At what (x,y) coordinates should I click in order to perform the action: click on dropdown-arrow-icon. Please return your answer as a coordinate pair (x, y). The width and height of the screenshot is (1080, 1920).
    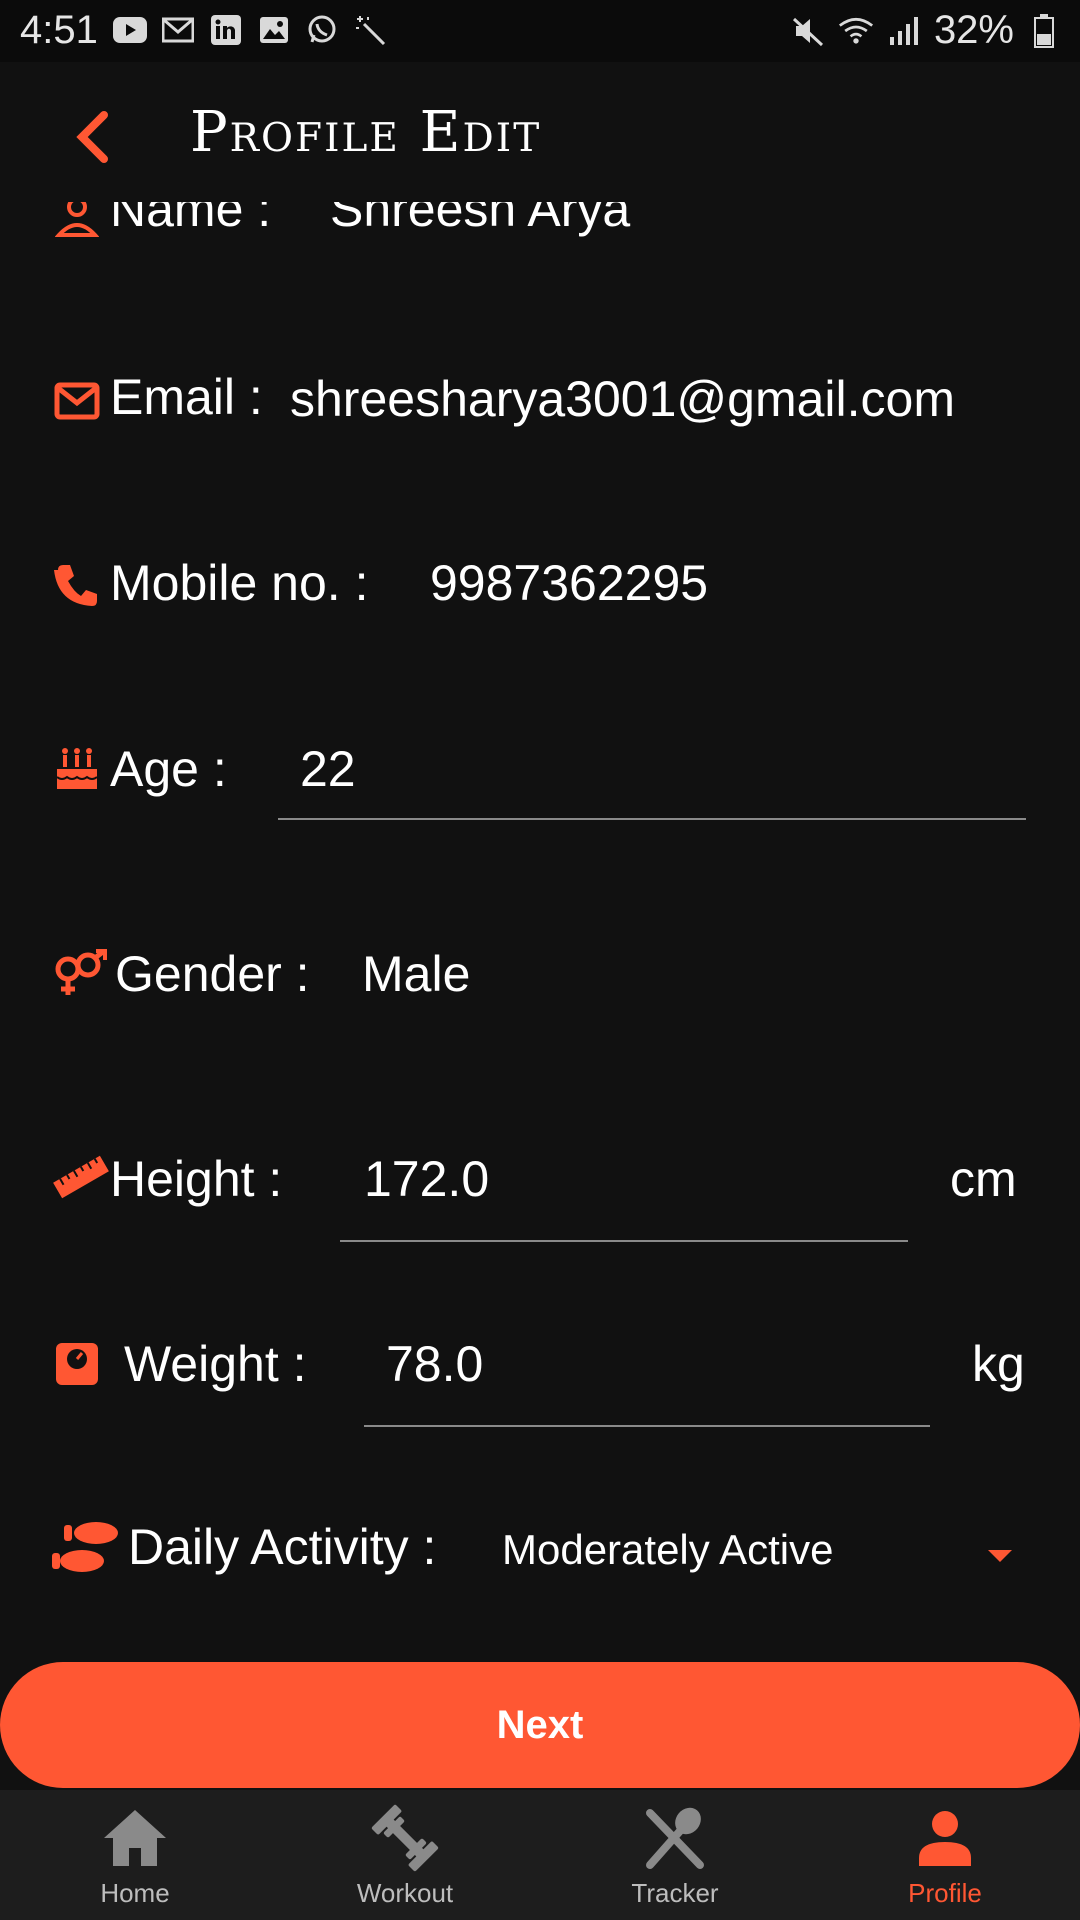
    Looking at the image, I should click on (1000, 1556).